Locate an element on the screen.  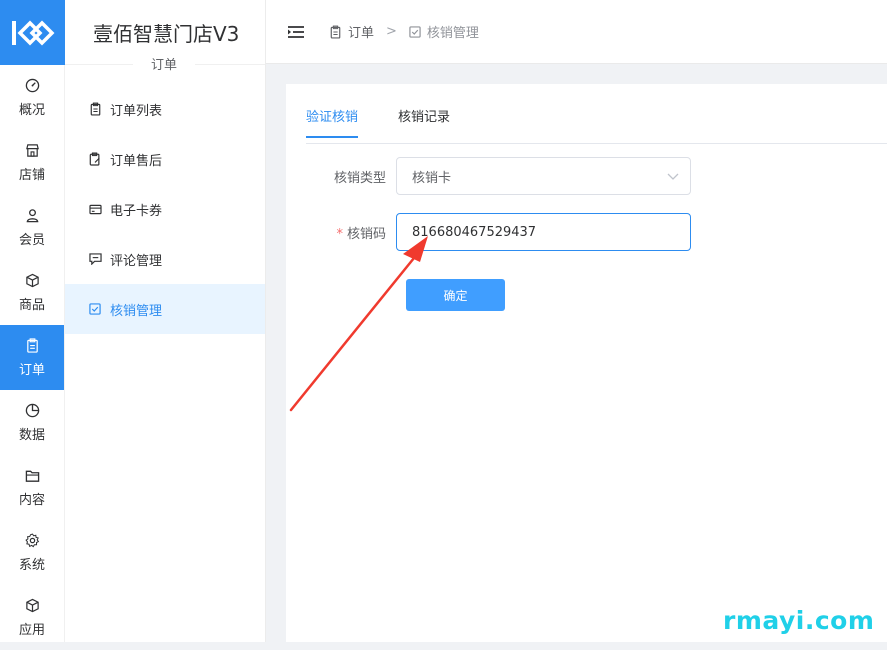
sub-item-label: 电子卡券 is located at coordinates (136, 211).